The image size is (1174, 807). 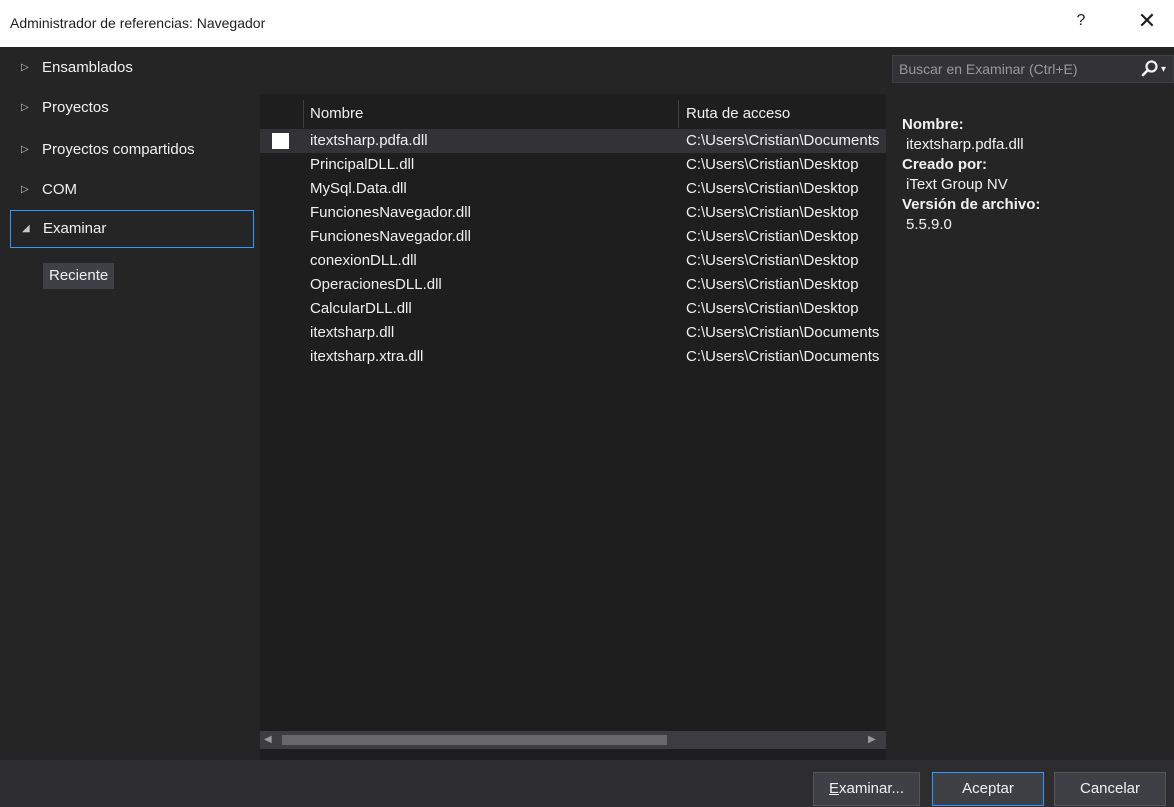 I want to click on chevron-down-icon: ▾, so click(x=1163, y=70).